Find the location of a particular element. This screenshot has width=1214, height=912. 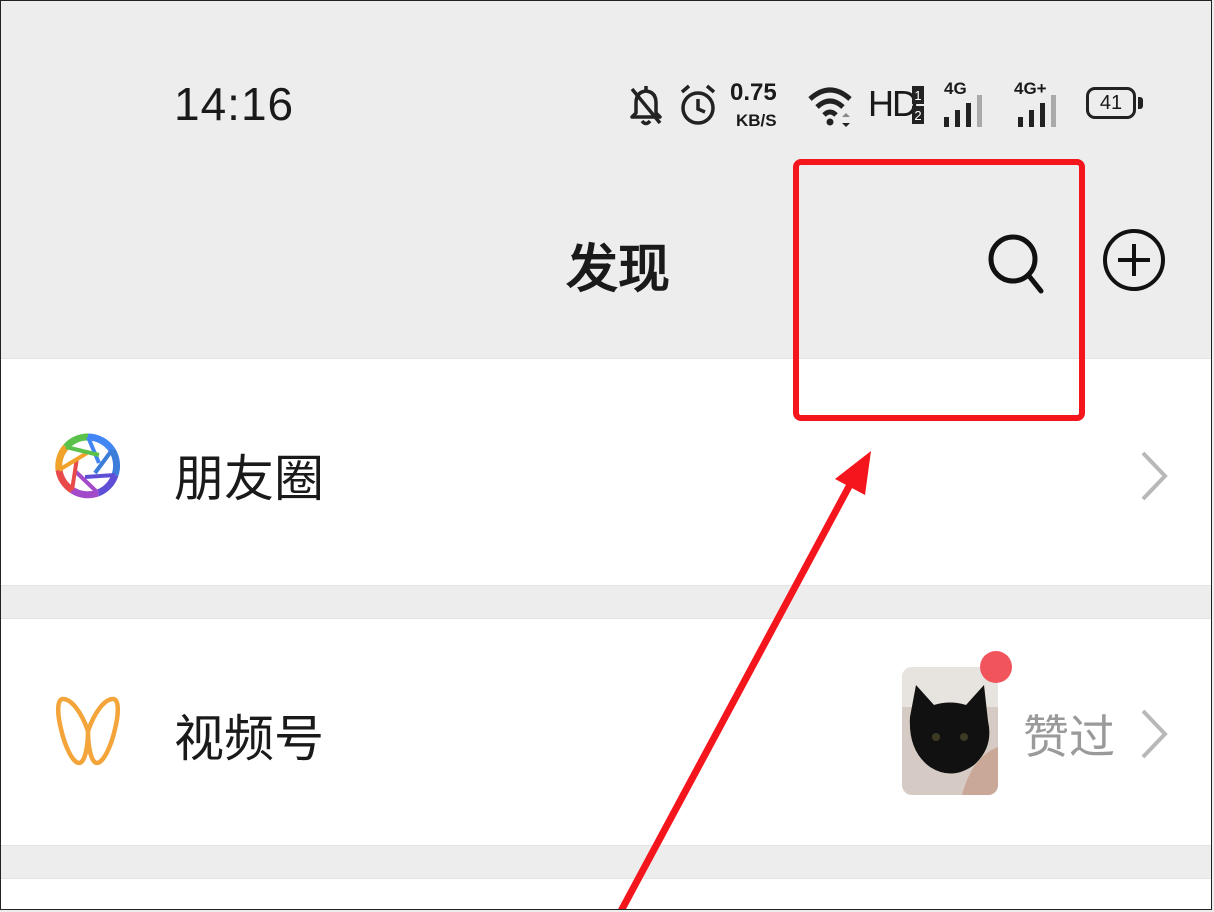

list-item-next is located at coordinates (606, 893).